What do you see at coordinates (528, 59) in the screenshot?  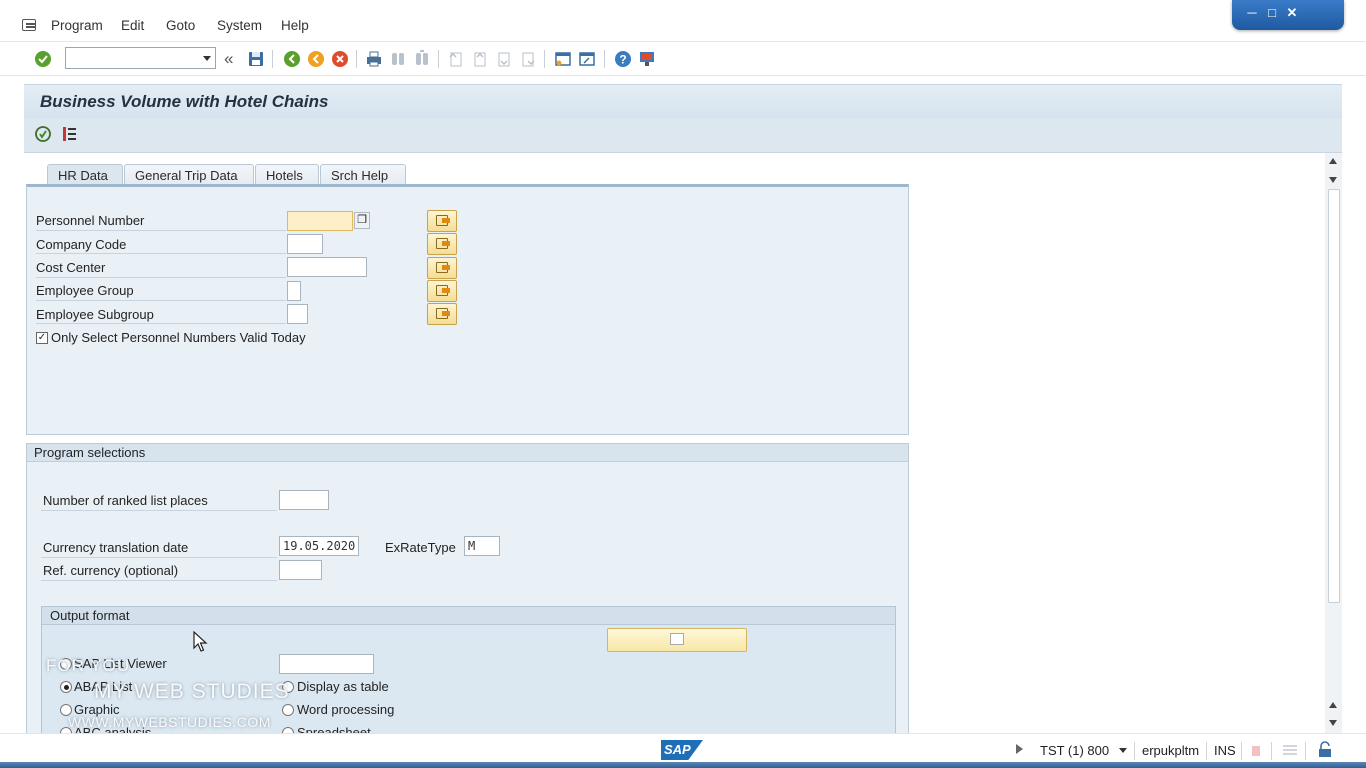 I see `last-page-icon` at bounding box center [528, 59].